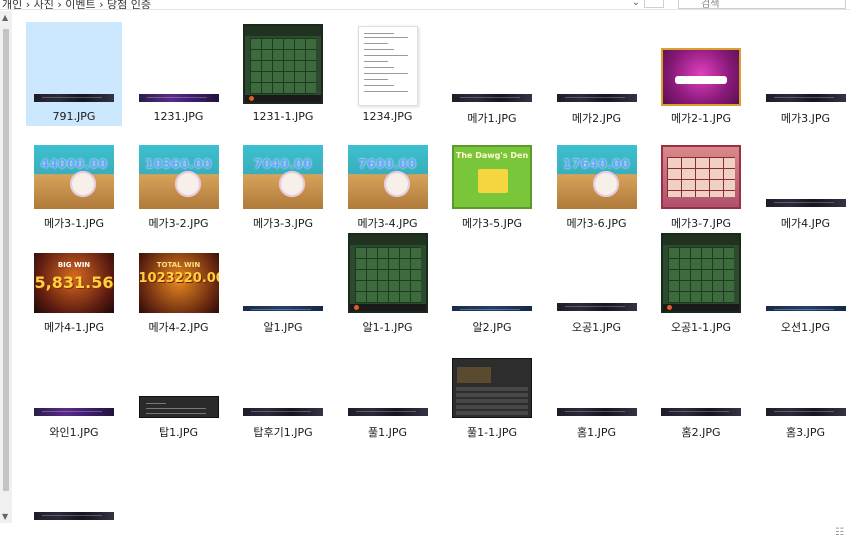  Describe the element at coordinates (178, 223) in the screenshot. I see `file-name: 메가3-2.JPG` at that location.